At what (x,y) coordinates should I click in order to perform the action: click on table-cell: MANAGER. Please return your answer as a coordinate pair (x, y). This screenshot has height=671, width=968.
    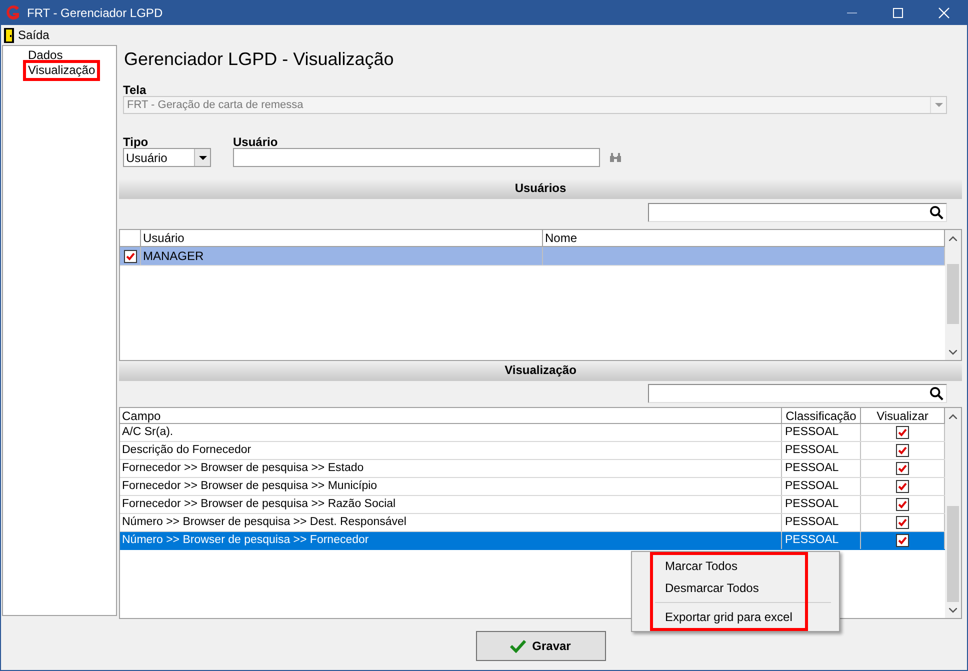
    Looking at the image, I should click on (342, 256).